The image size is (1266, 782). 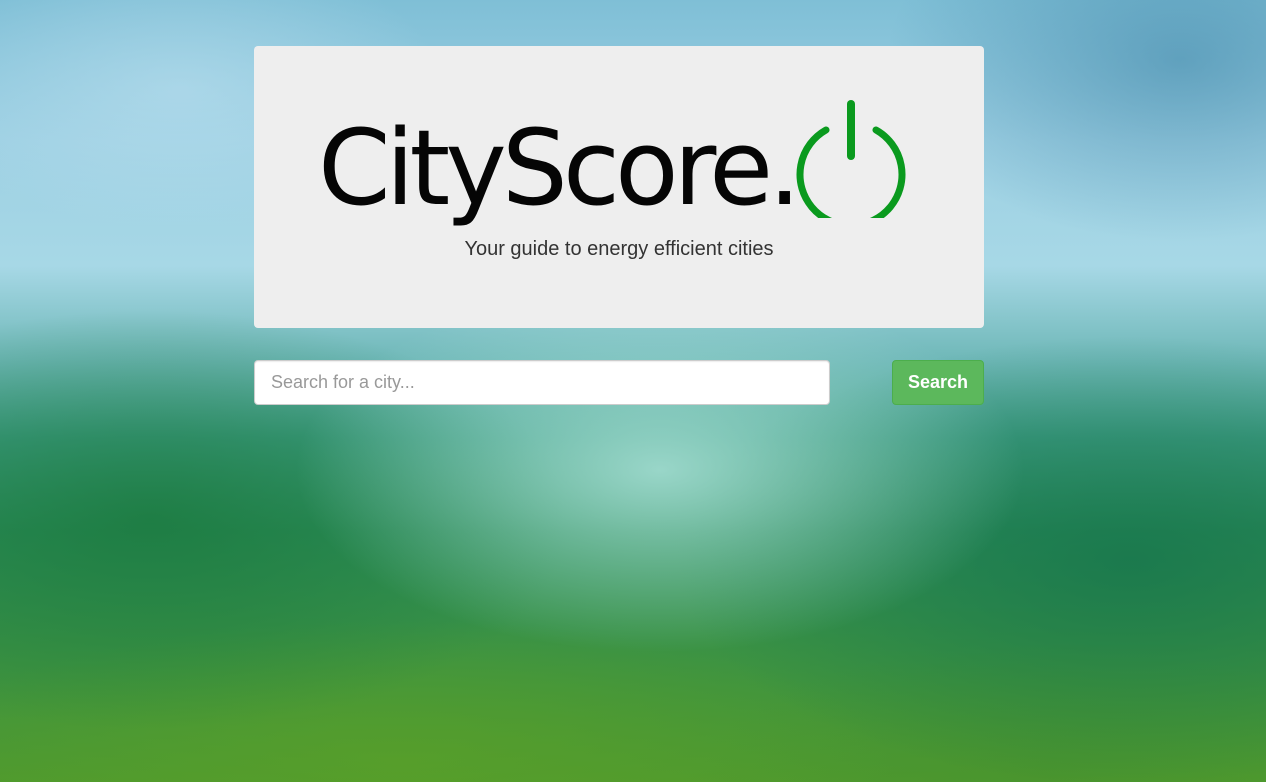 I want to click on search-button: Search, so click(x=938, y=382).